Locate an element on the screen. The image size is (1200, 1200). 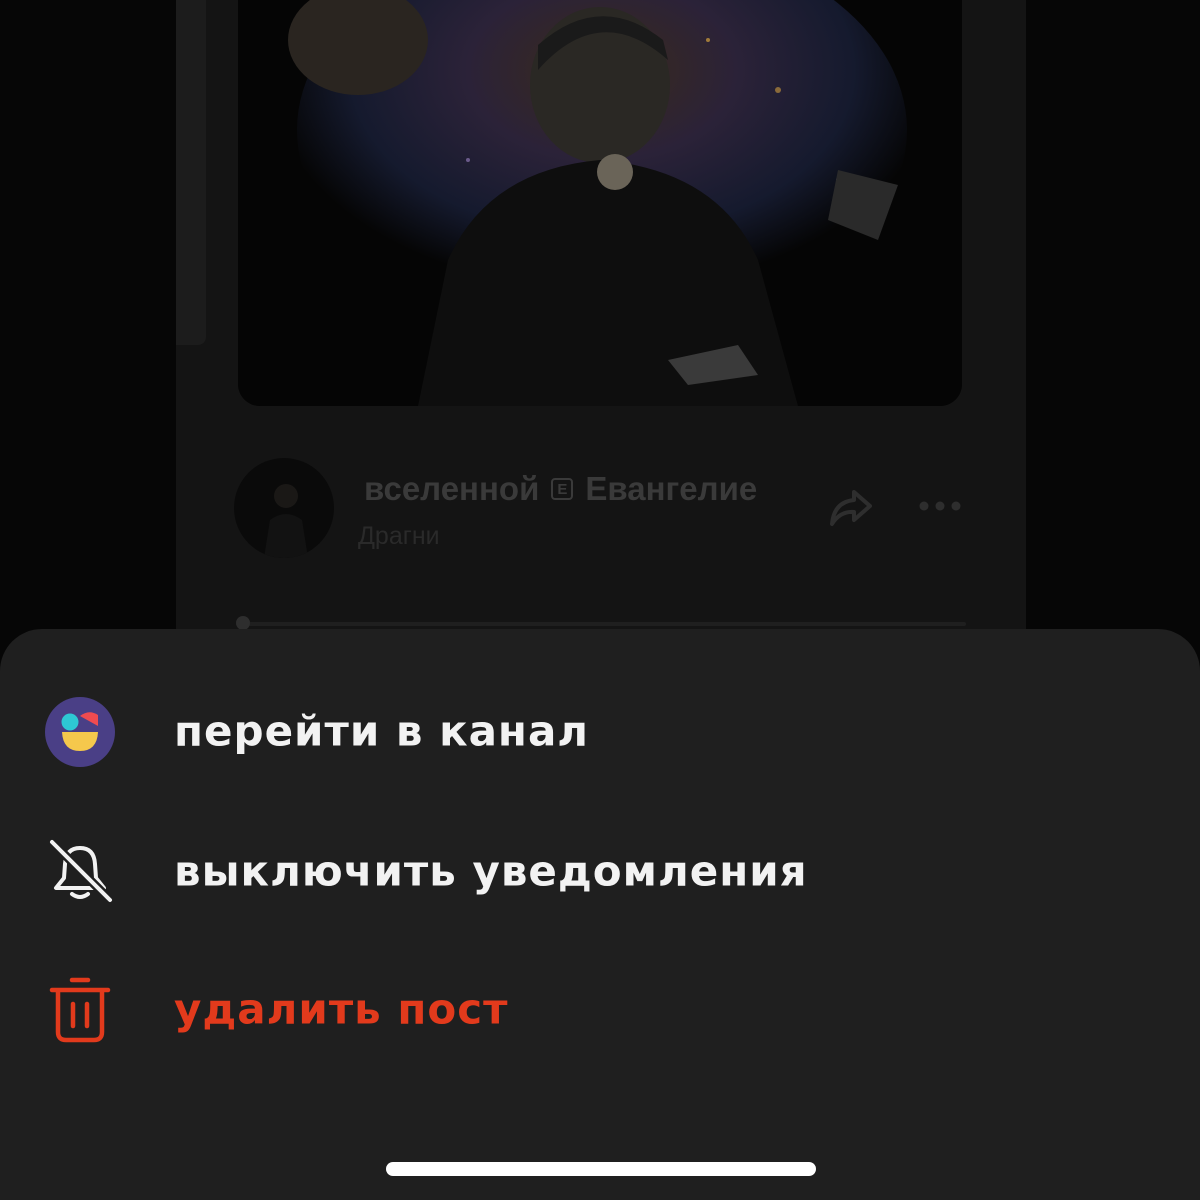
track-cover-thumbnail is located at coordinates (284, 508).